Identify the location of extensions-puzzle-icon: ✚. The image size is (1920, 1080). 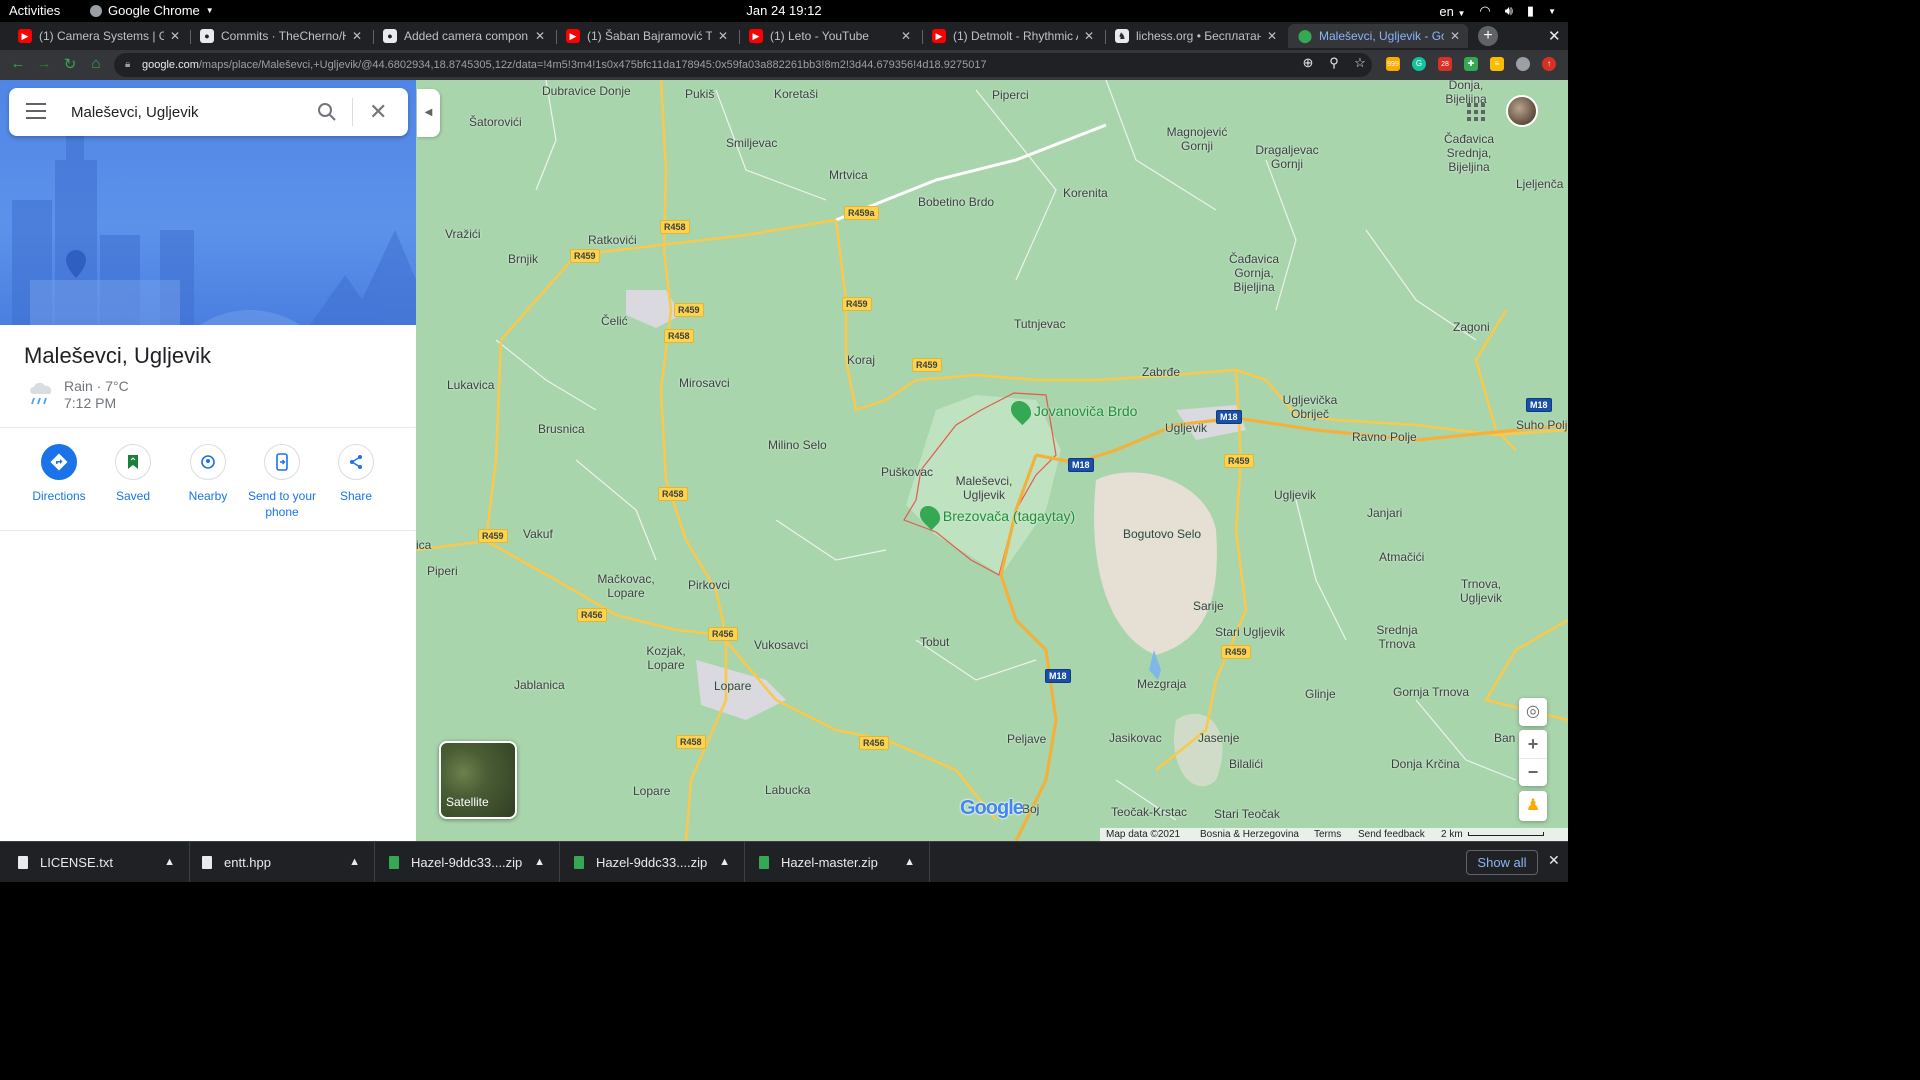
(1471, 64).